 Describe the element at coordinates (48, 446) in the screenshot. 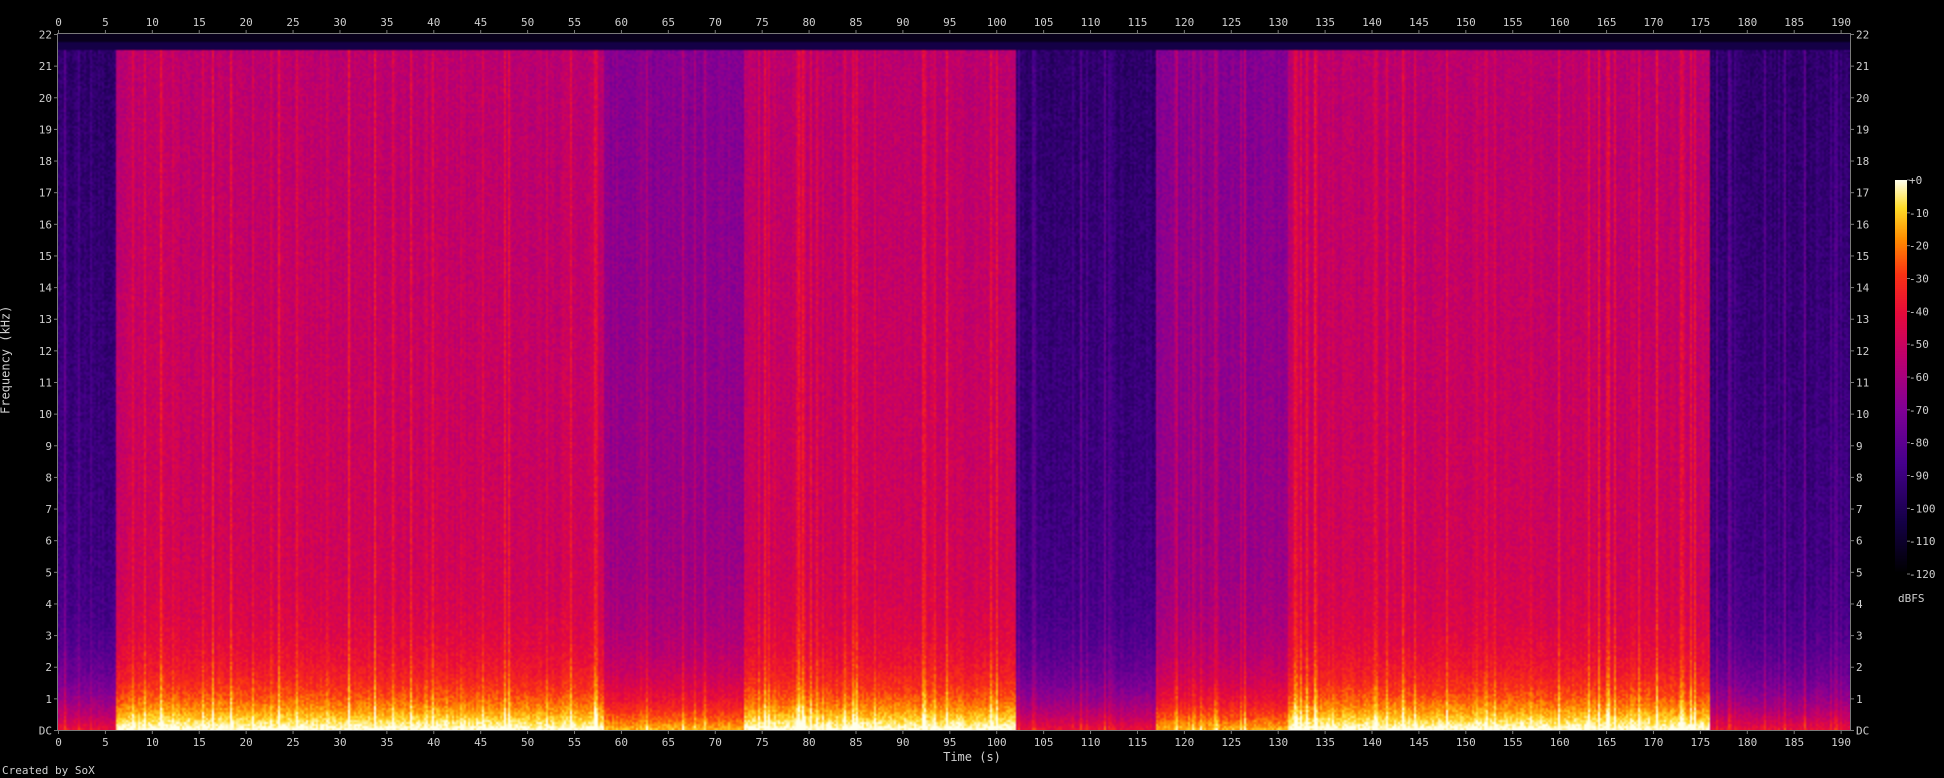

I see `y-tick-label-left: 9` at that location.